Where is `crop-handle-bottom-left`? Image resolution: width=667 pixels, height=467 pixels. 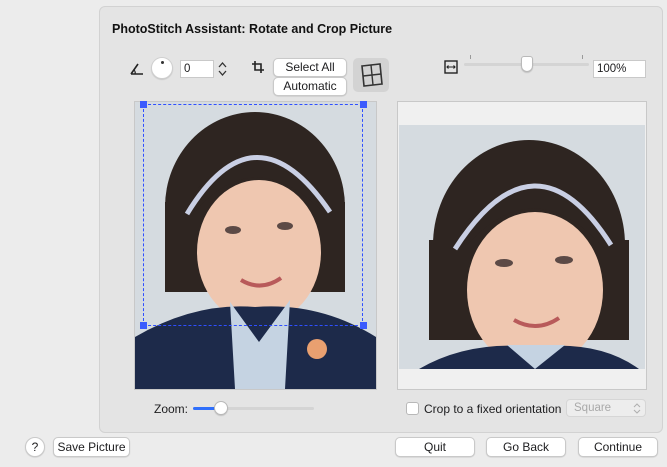 crop-handle-bottom-left is located at coordinates (143, 325).